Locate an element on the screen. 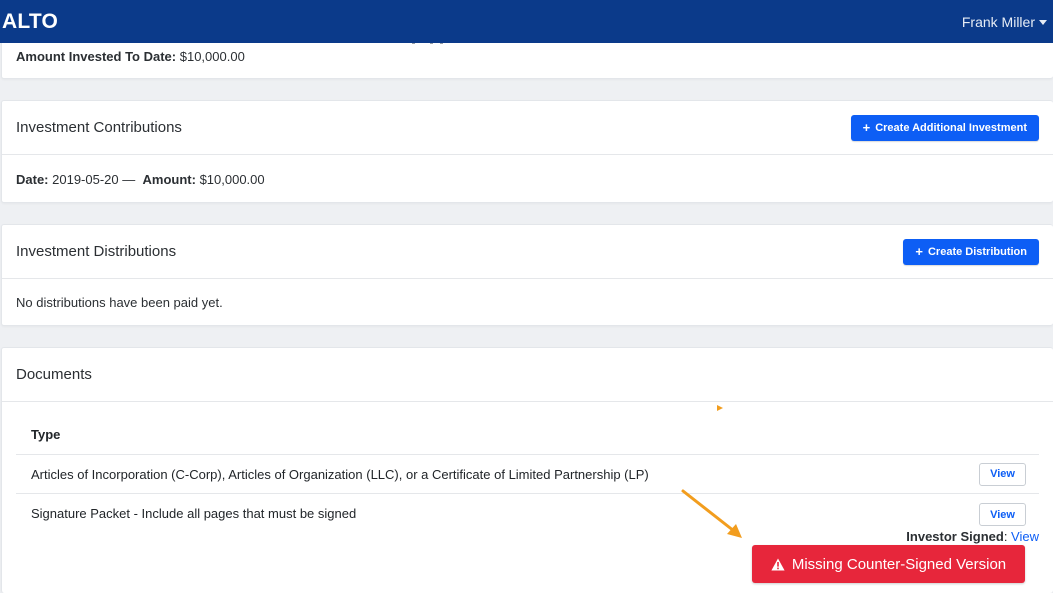 Image resolution: width=1053 pixels, height=593 pixels. missing-counter-signed-label: Missing Counter-Signed Version is located at coordinates (899, 564).